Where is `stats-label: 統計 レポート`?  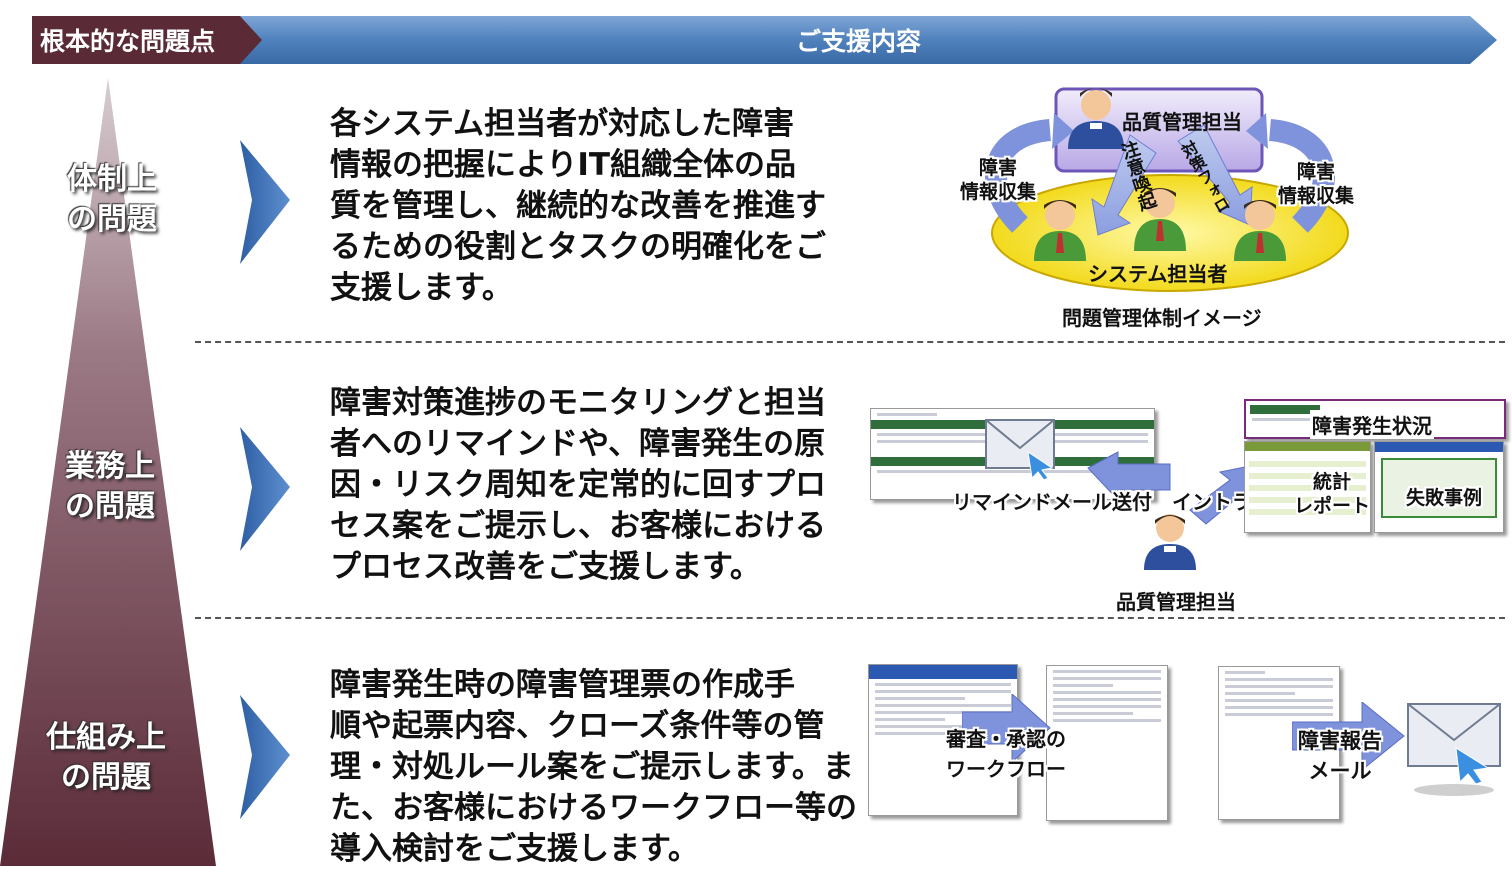 stats-label: 統計 レポート is located at coordinates (1332, 494).